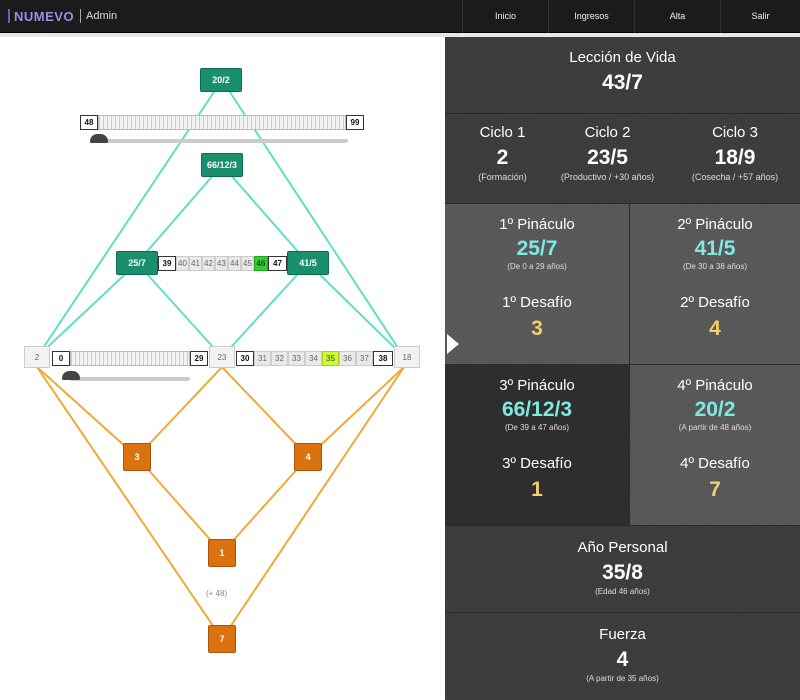  Describe the element at coordinates (502, 157) in the screenshot. I see `section-value: 2` at that location.